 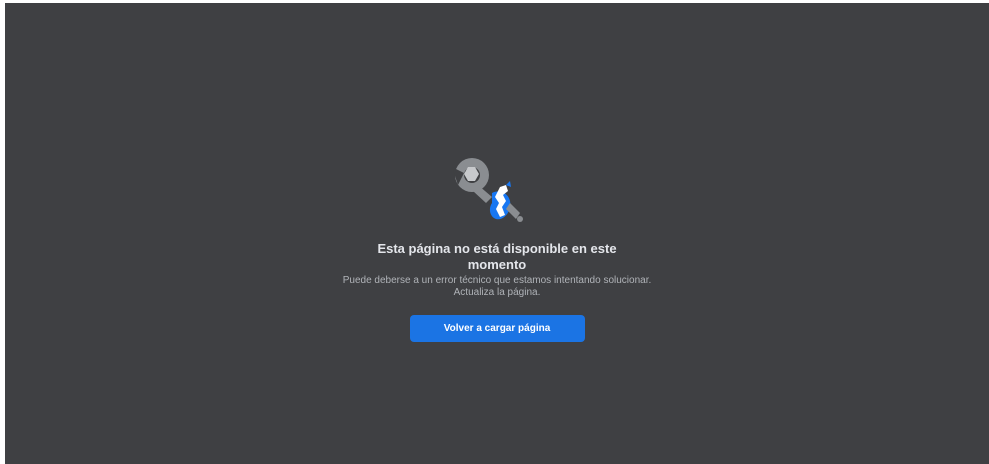 What do you see at coordinates (487, 190) in the screenshot?
I see `broken-wrench-icon` at bounding box center [487, 190].